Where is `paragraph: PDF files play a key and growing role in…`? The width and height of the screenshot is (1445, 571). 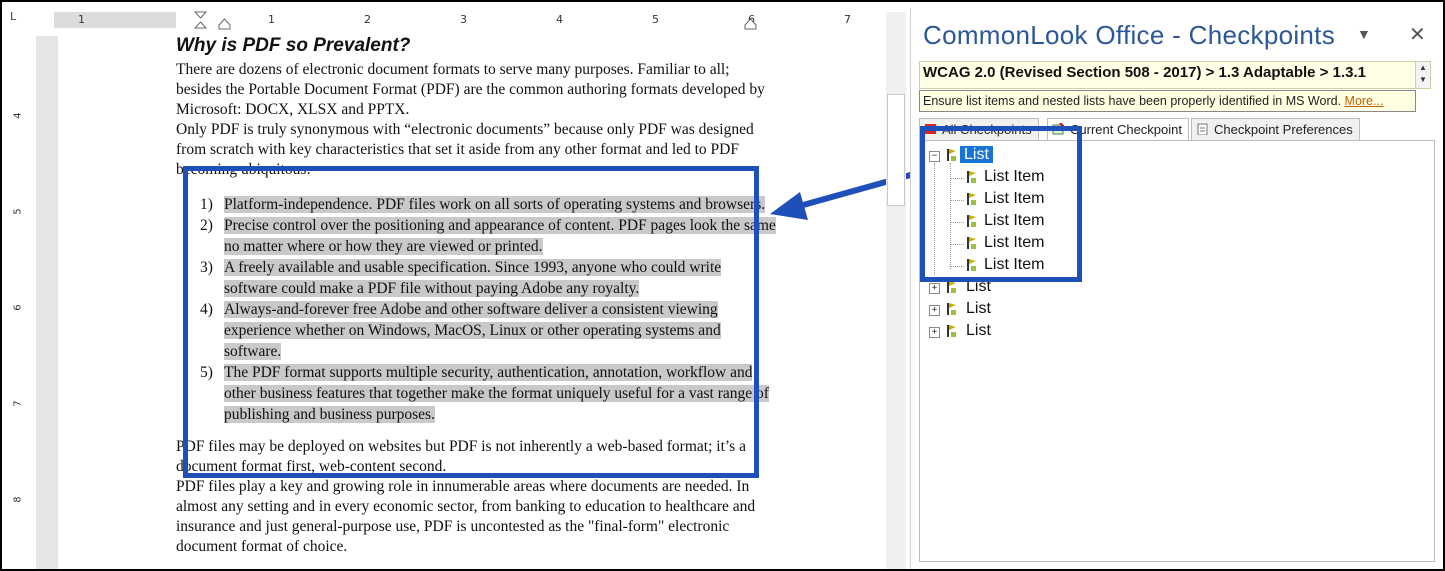 paragraph: PDF files play a key and growing role in… is located at coordinates (466, 516).